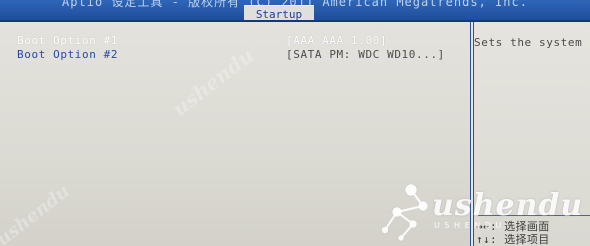 This screenshot has height=246, width=590. What do you see at coordinates (237, 41) in the screenshot?
I see `boot-option-row: Boot Option #1 [AAA AAA 1.00]` at bounding box center [237, 41].